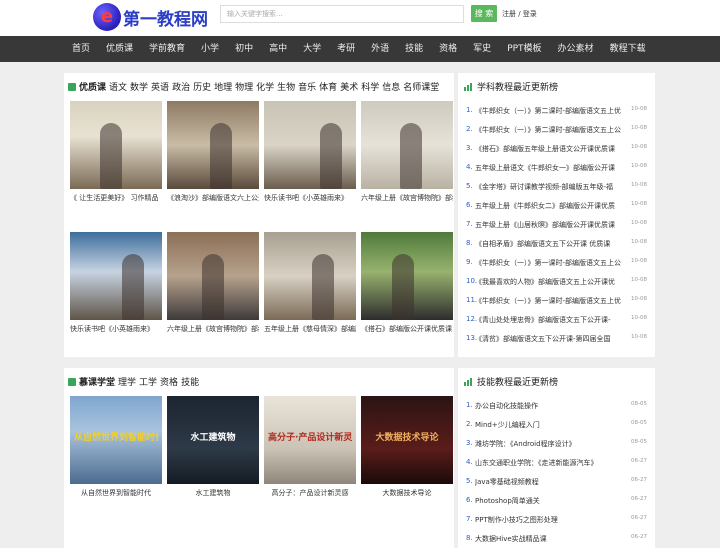 Image resolution: width=720 pixels, height=548 pixels. What do you see at coordinates (328, 88) in the screenshot?
I see `tag-link: 体育` at bounding box center [328, 88].